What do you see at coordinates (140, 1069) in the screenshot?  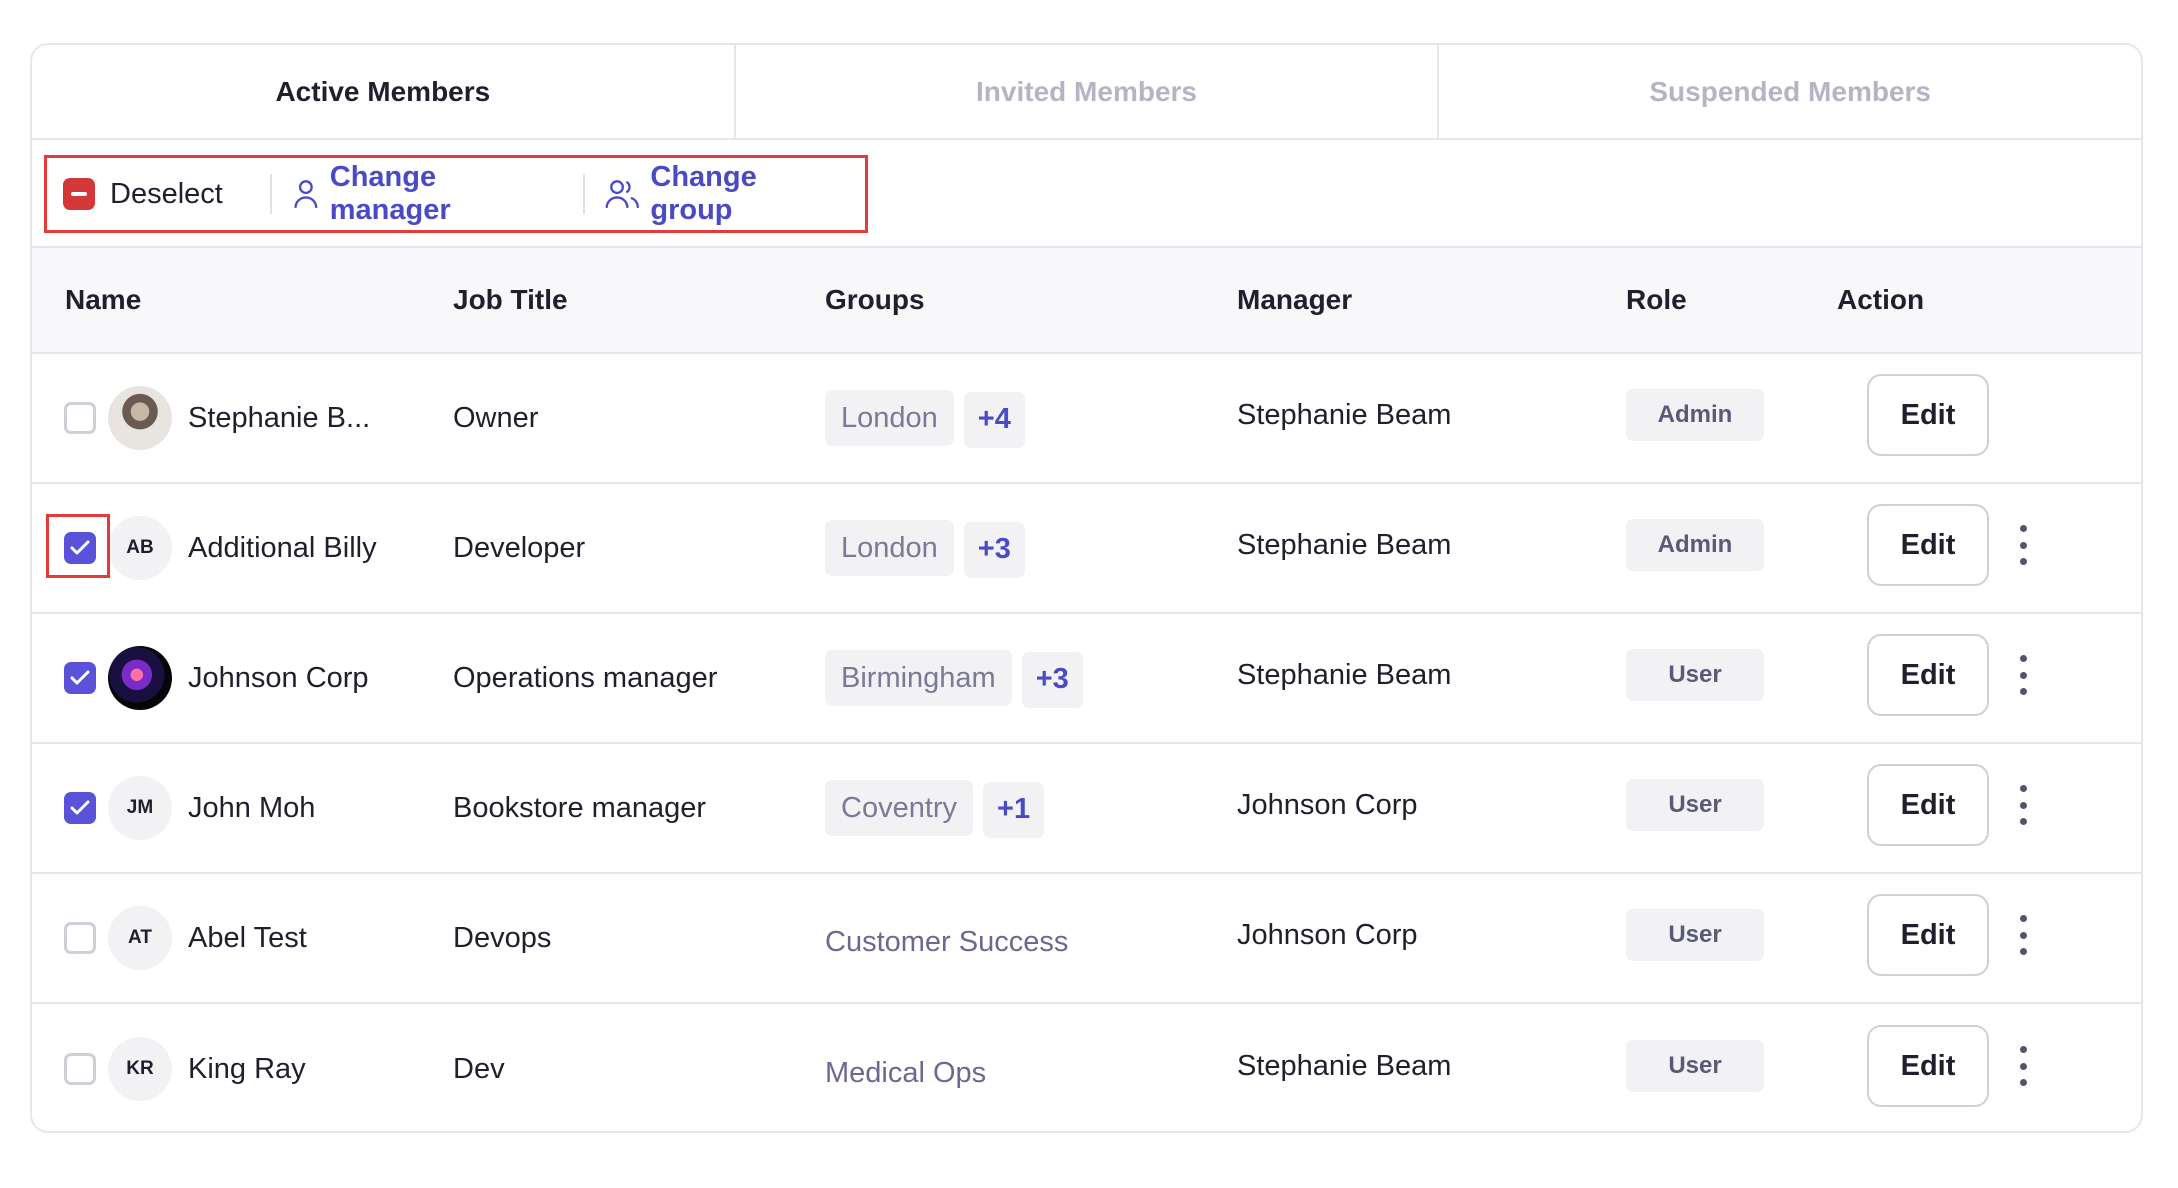 I see `avatar: KR` at bounding box center [140, 1069].